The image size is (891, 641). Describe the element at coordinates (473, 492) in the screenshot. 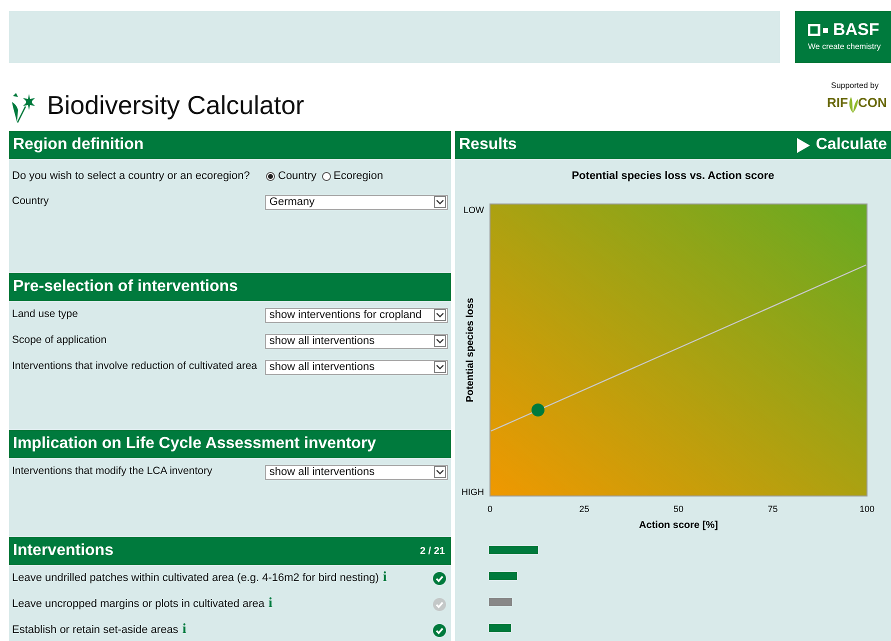

I see `y-axis-bottom-label: HIGH` at that location.